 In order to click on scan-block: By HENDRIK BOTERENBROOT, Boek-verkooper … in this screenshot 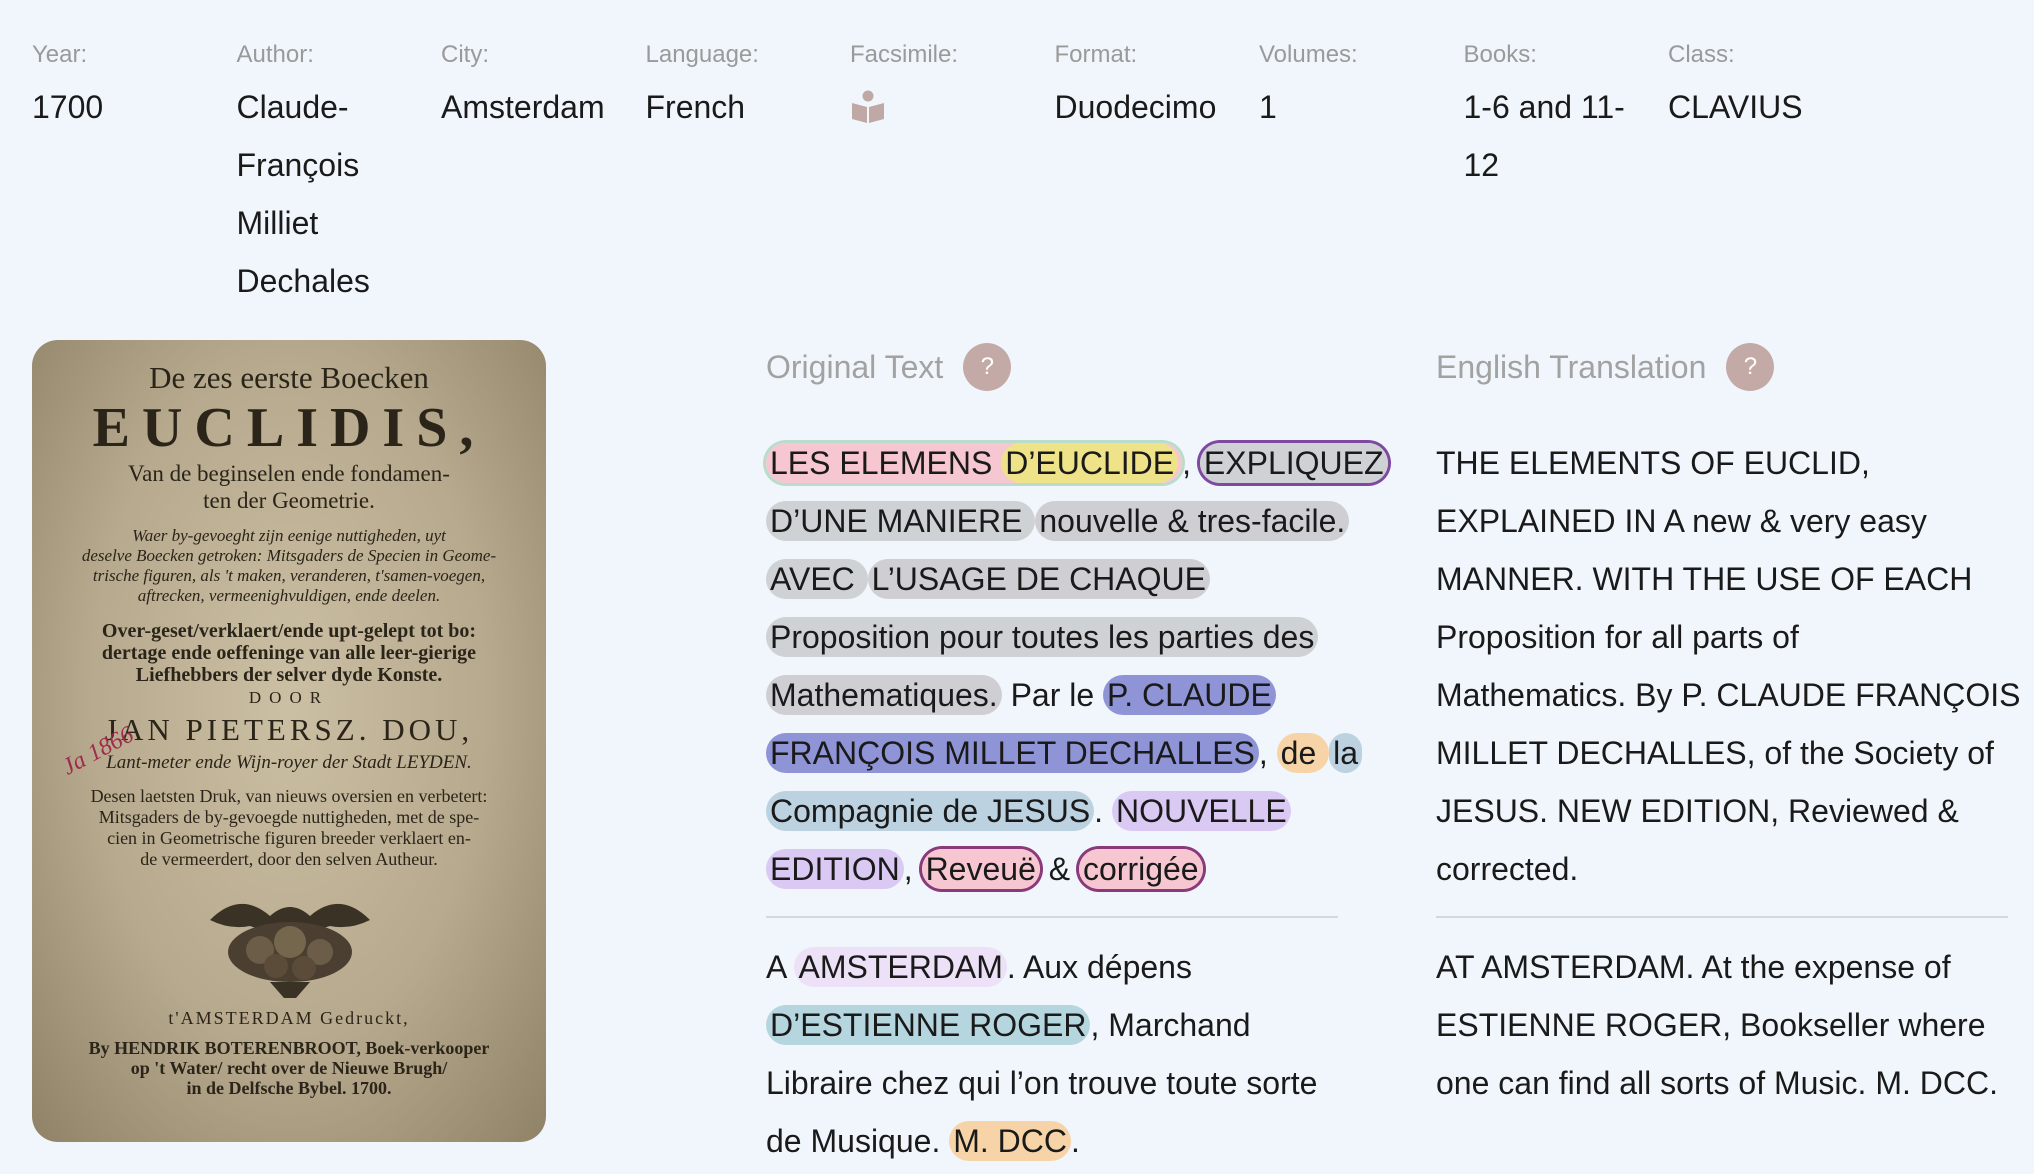, I will do `click(289, 1068)`.